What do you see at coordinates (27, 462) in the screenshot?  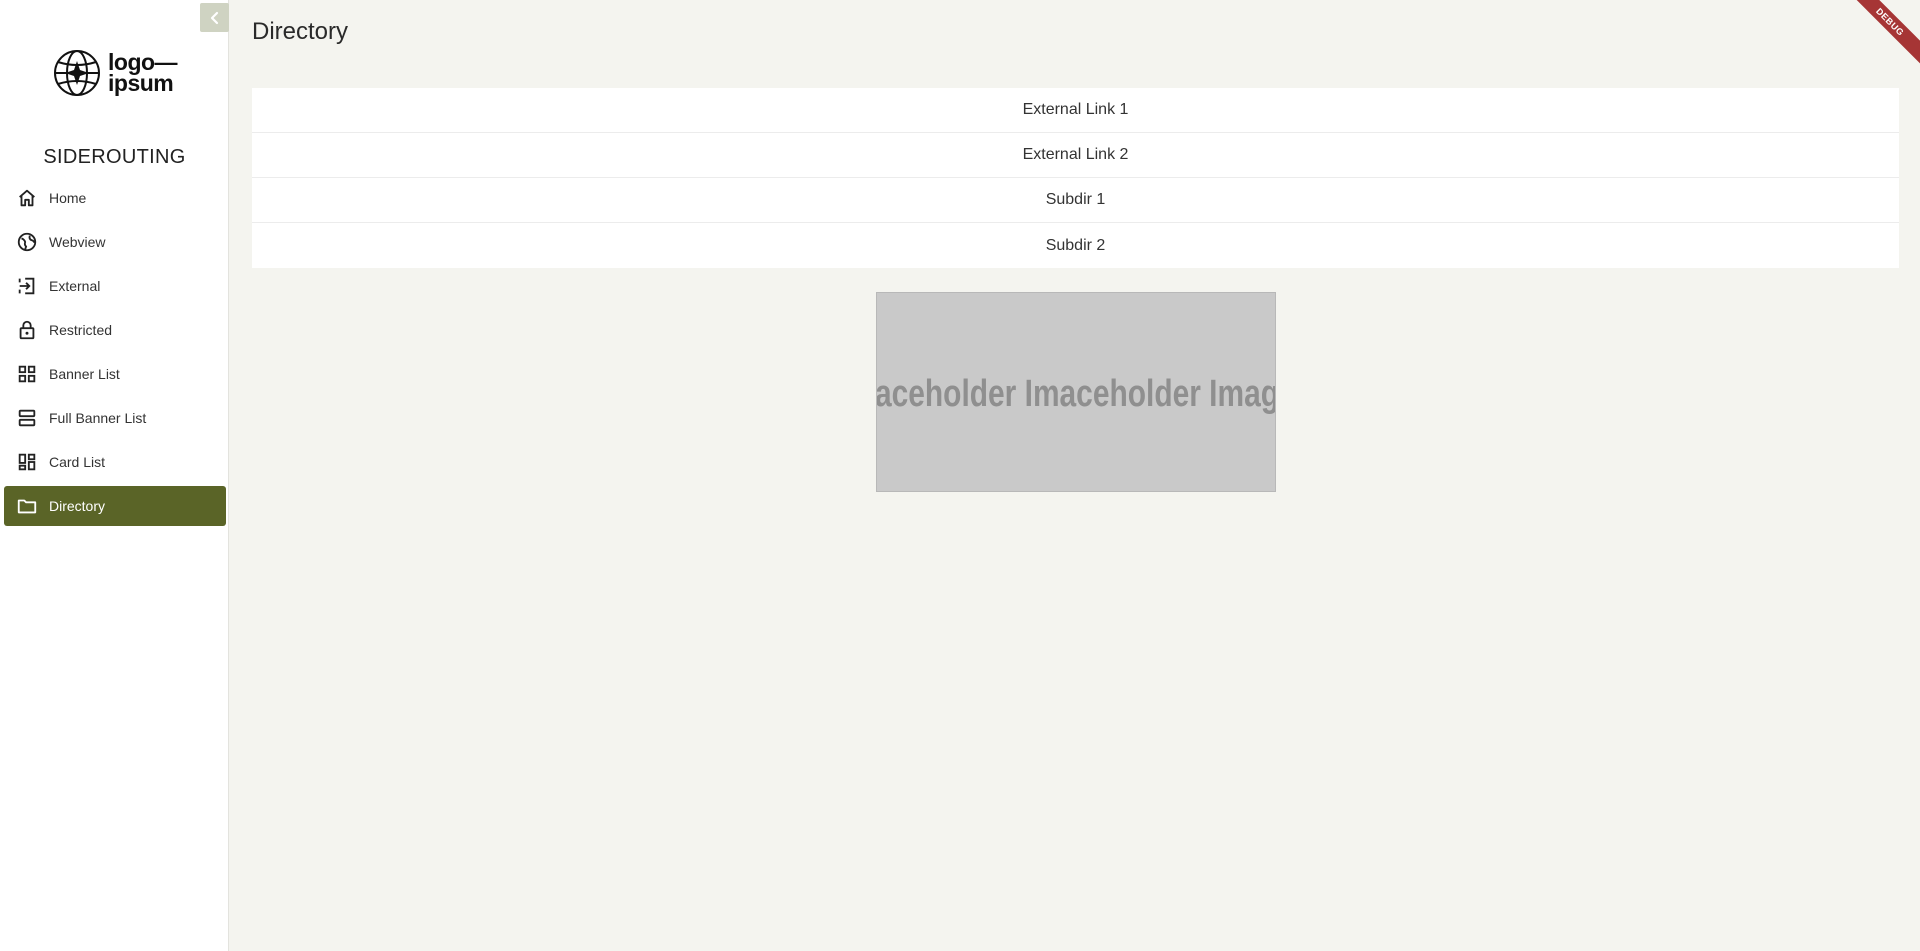 I see `dashboard-icon` at bounding box center [27, 462].